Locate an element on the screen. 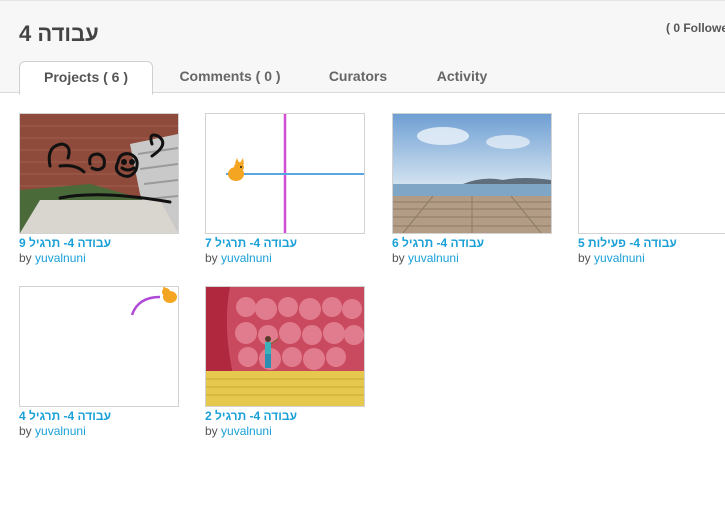 This screenshot has height=523, width=725. project-card: עבודה 4- תרגיל 7 by yuvalnuni is located at coordinates (286, 193).